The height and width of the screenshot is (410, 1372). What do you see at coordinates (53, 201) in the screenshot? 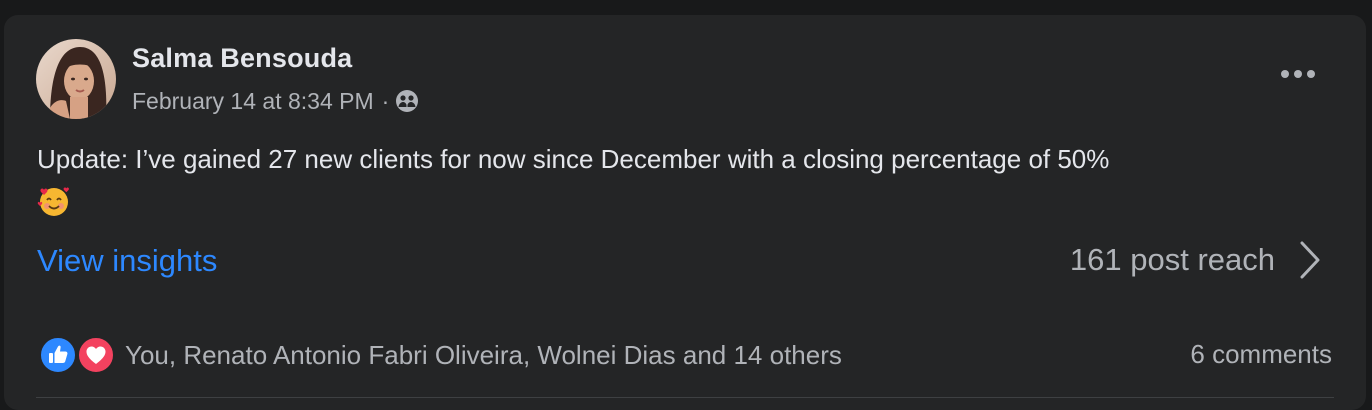
I see `smiling-face-with-hearts-icon` at bounding box center [53, 201].